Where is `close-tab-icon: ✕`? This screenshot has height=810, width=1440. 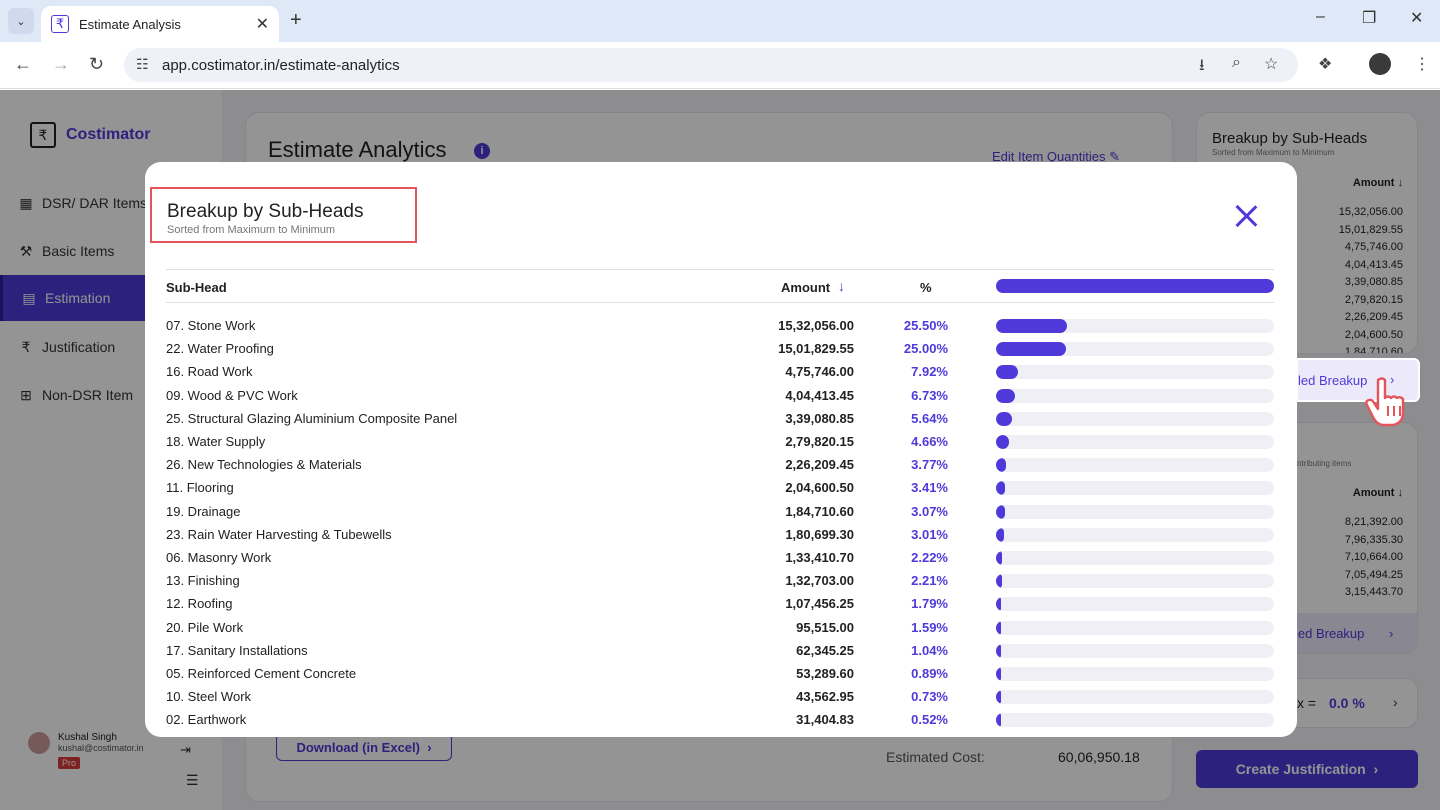 close-tab-icon: ✕ is located at coordinates (262, 24).